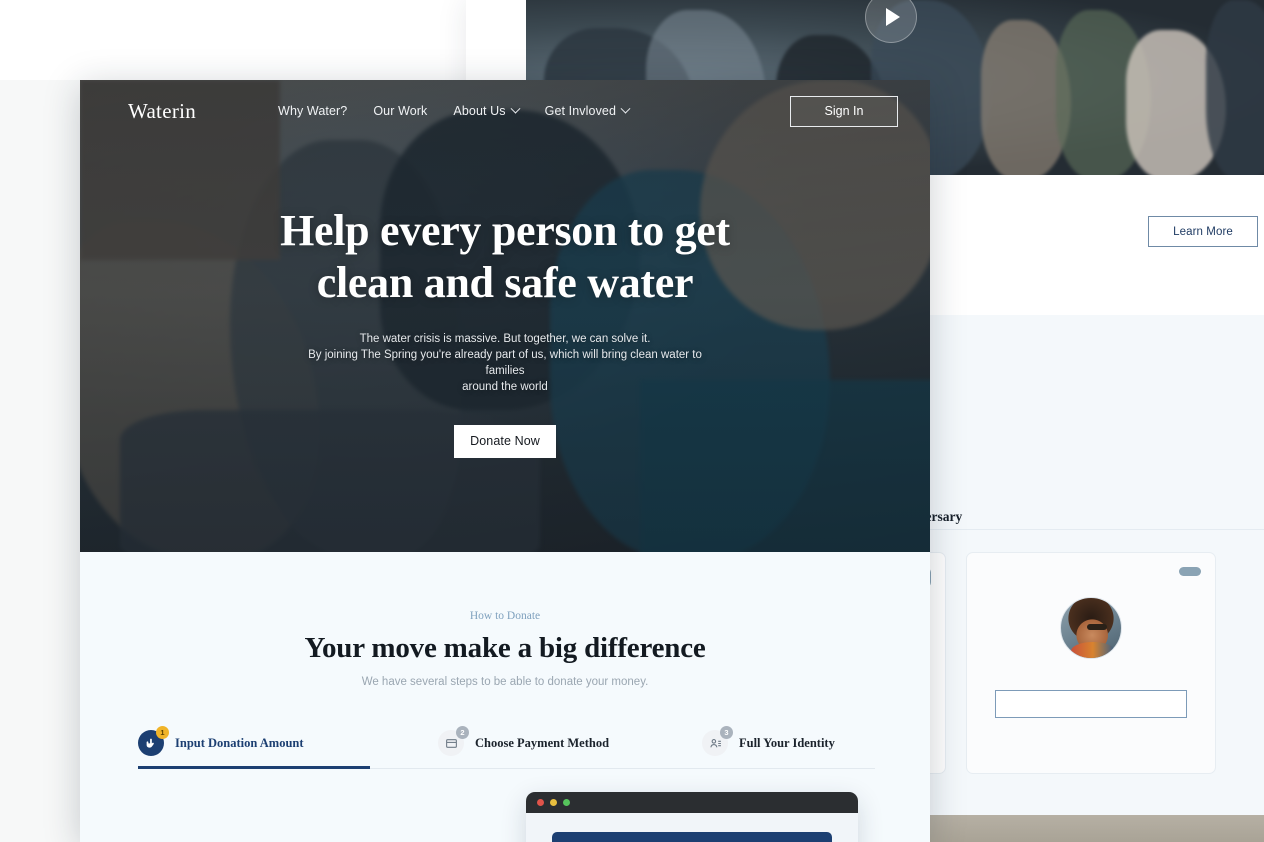  Describe the element at coordinates (505, 386) in the screenshot. I see `hero-sub-line3: around the world` at that location.